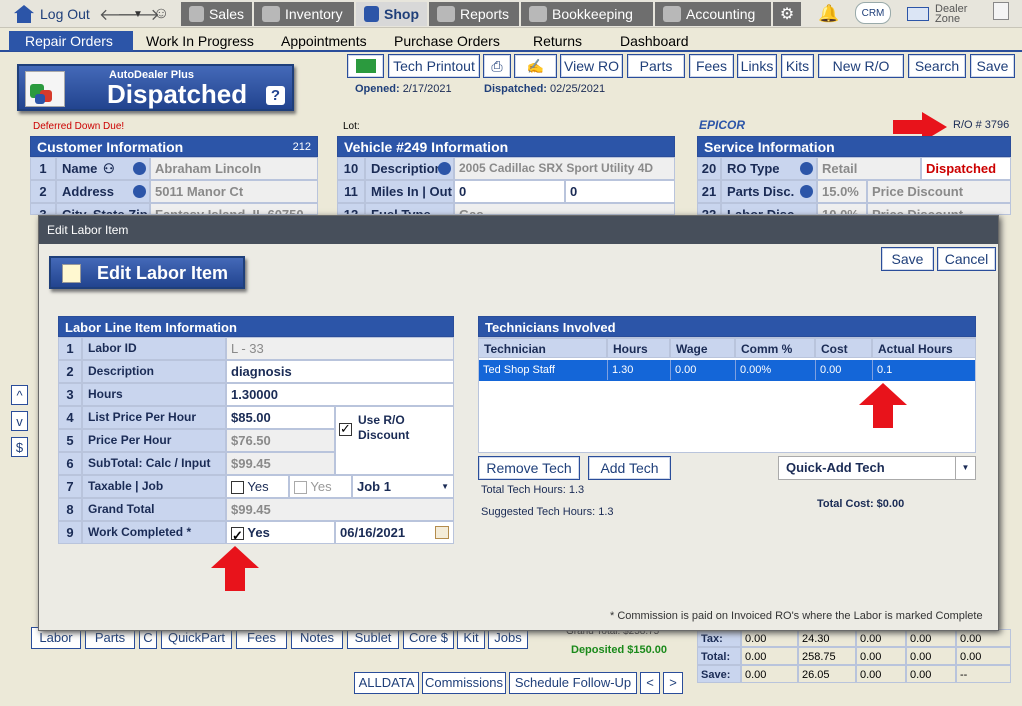  Describe the element at coordinates (869, 168) in the screenshot. I see `ro-type-field: Retail` at that location.